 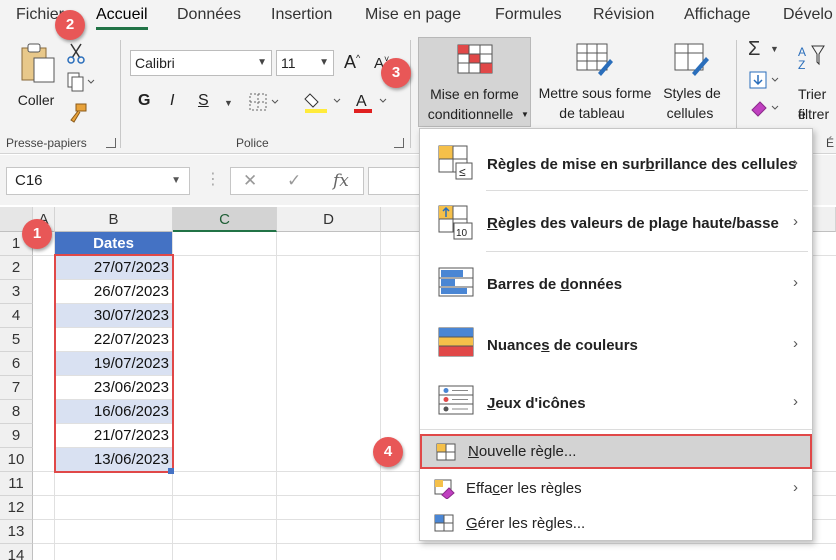 I want to click on font-name-select: Calibri ▼, so click(x=201, y=63).